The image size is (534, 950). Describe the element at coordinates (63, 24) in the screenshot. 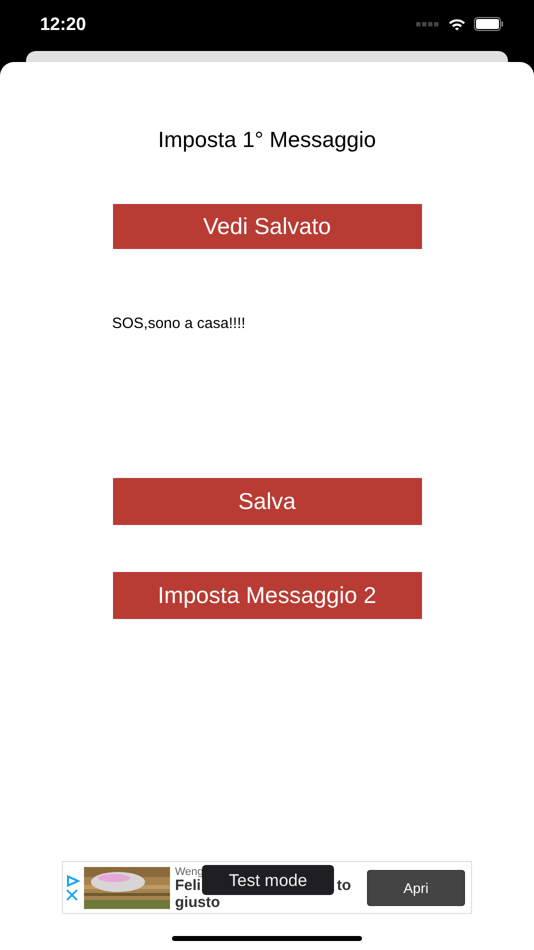

I see `status-time: 12:20` at that location.